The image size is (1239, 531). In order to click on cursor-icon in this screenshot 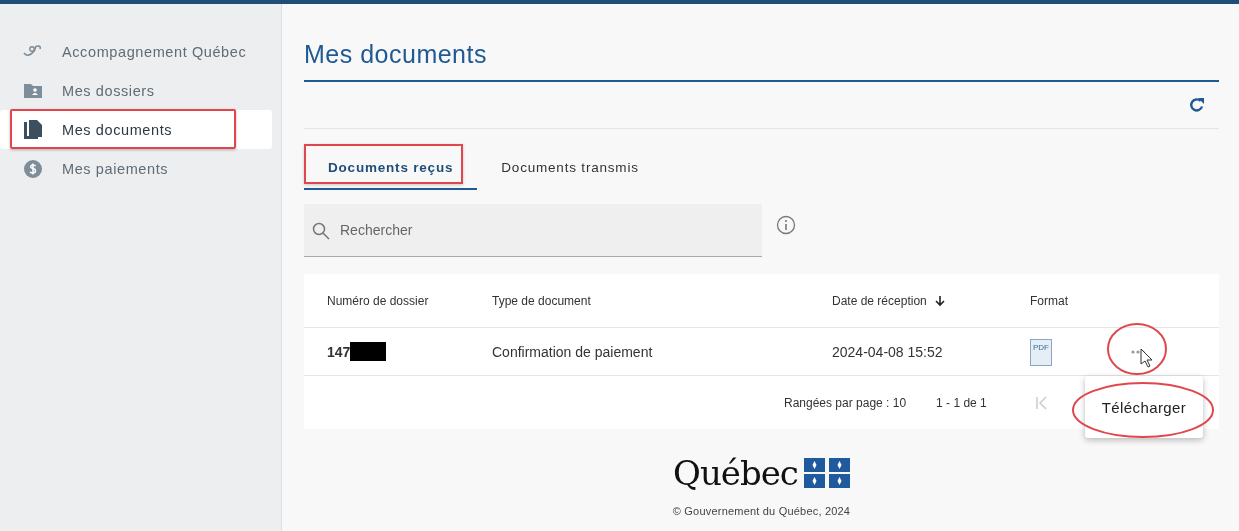, I will do `click(1147, 358)`.